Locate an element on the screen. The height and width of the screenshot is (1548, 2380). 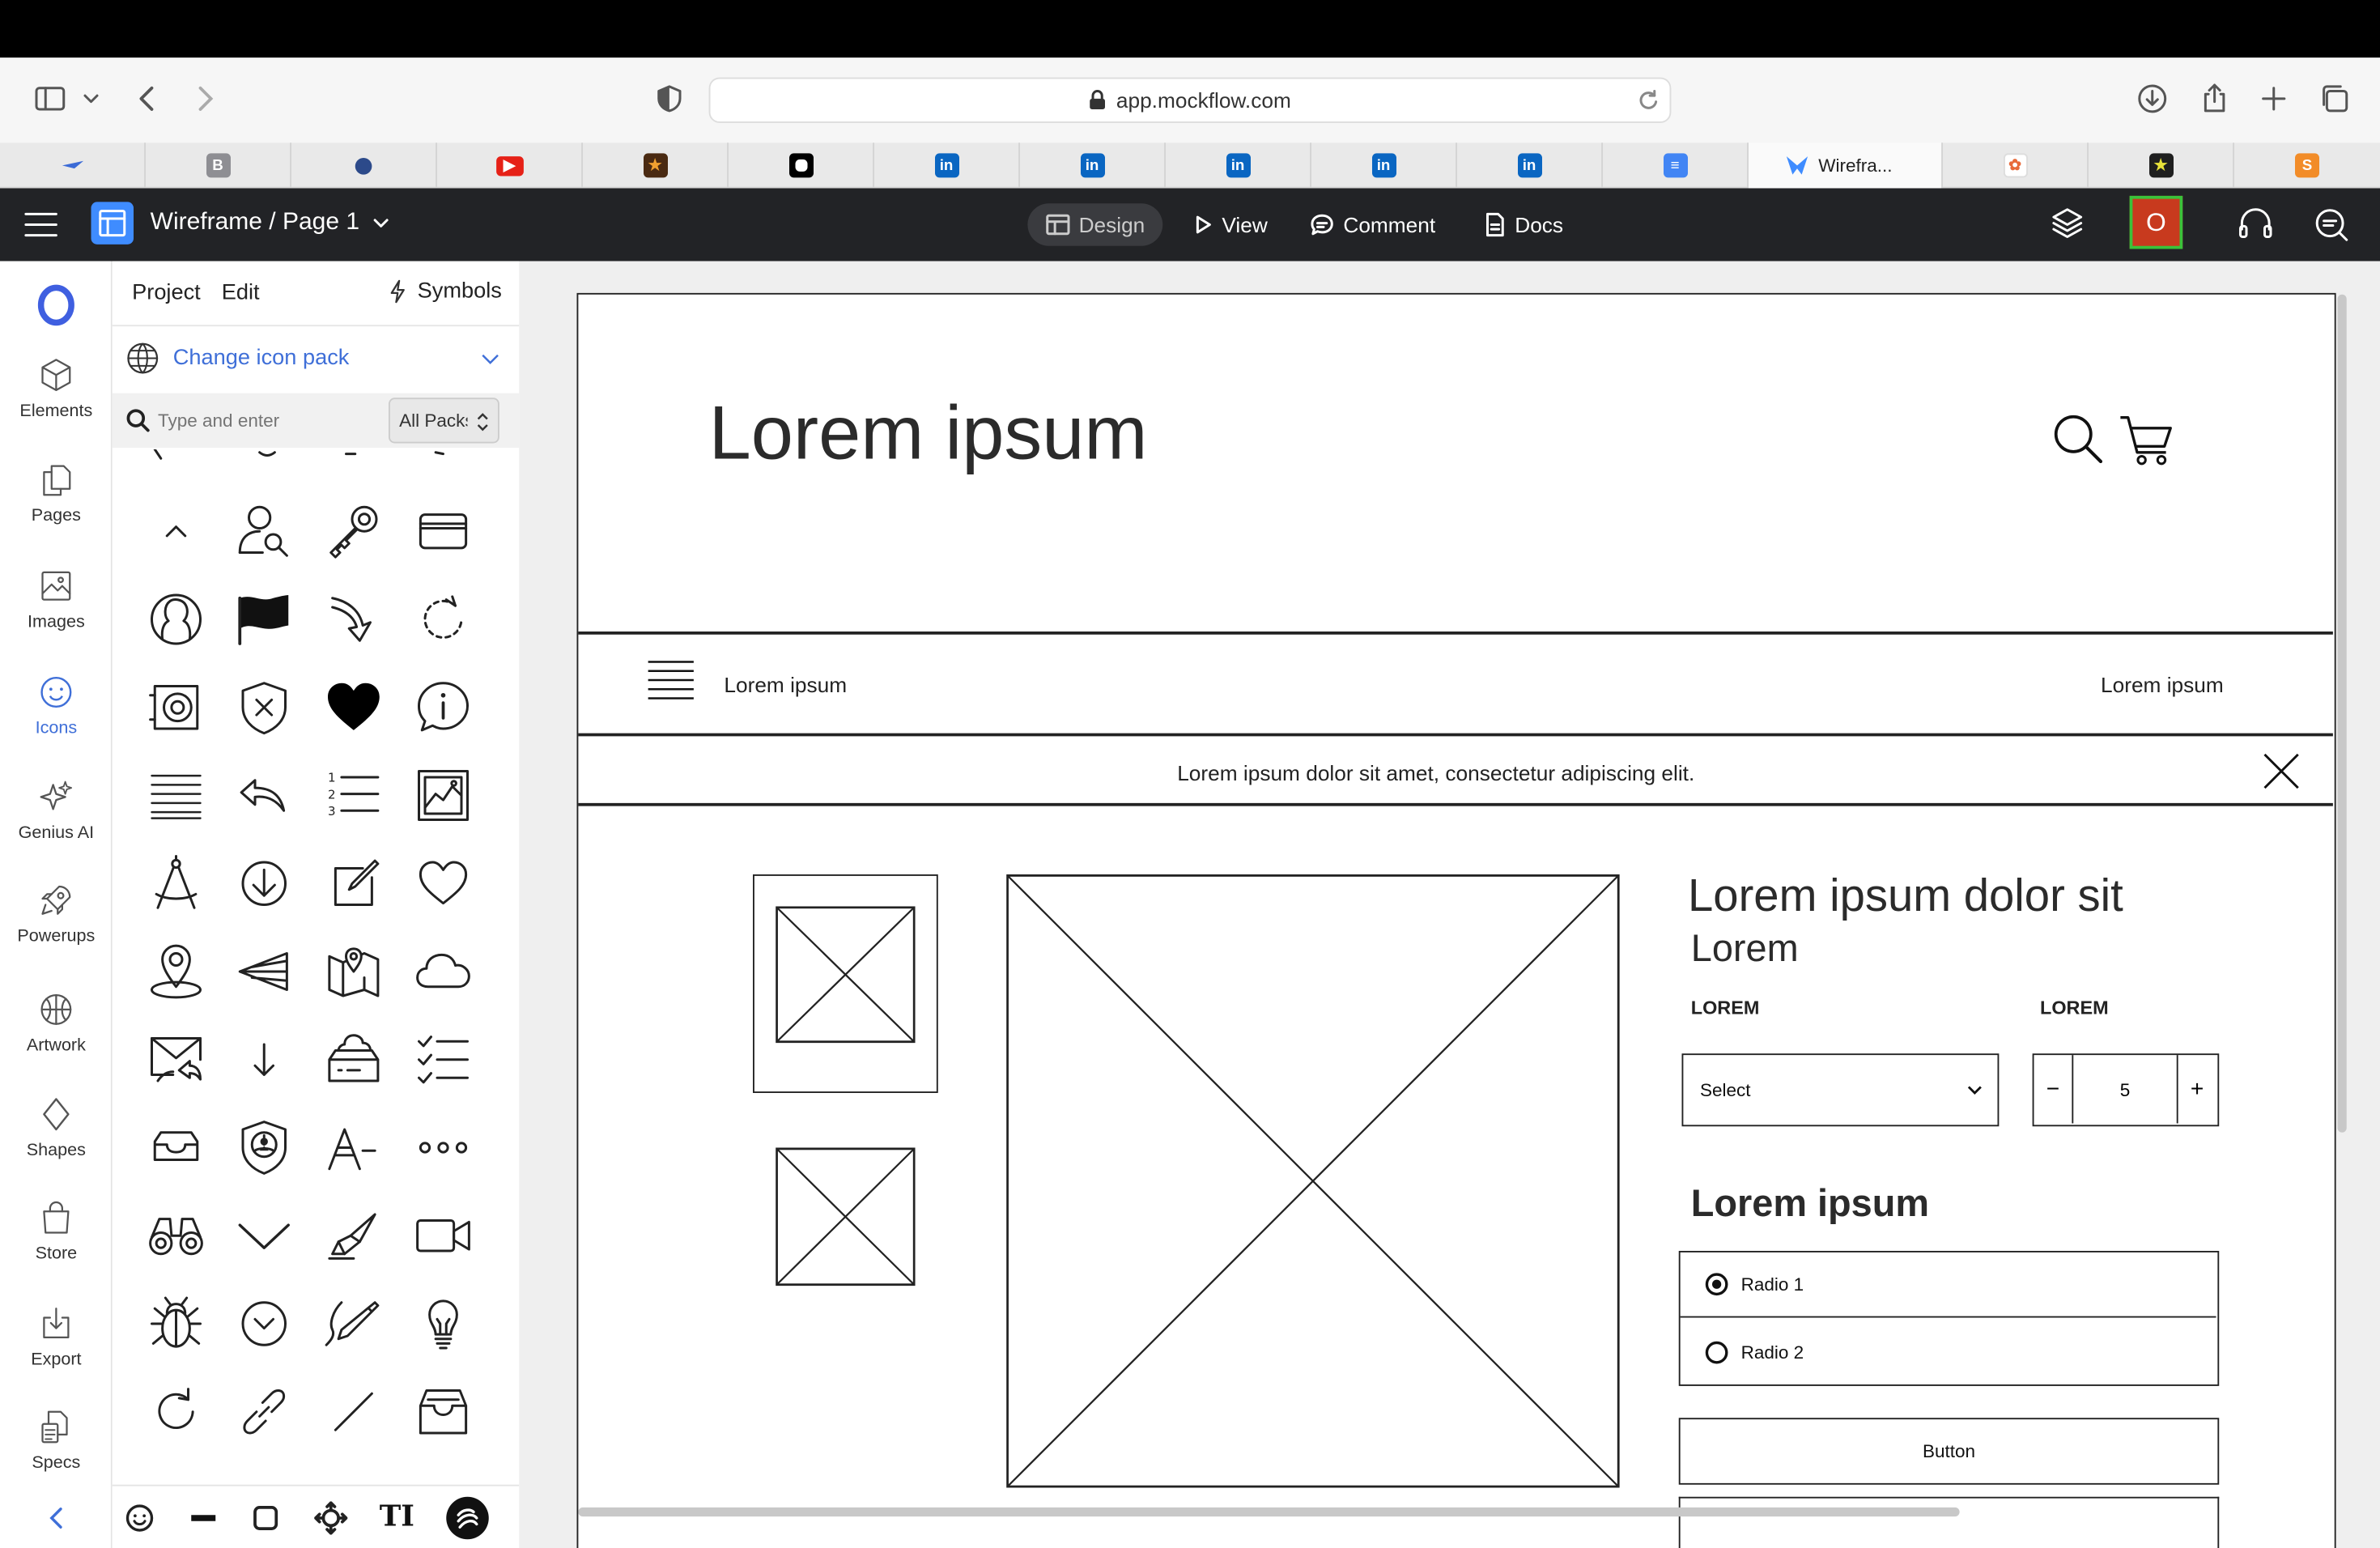
rail-shapes: Shapes is located at coordinates (56, 1128).